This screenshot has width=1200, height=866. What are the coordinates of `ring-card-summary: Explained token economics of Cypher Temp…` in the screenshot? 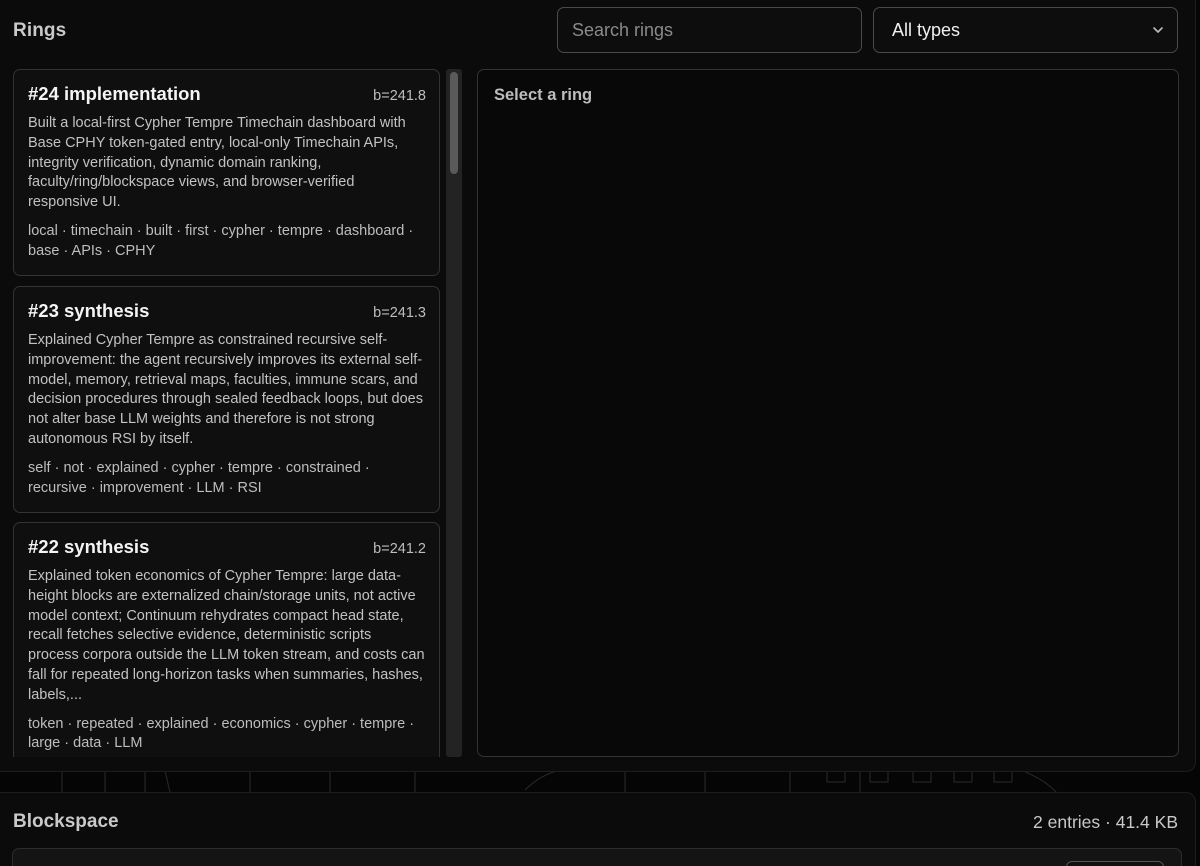 It's located at (226, 635).